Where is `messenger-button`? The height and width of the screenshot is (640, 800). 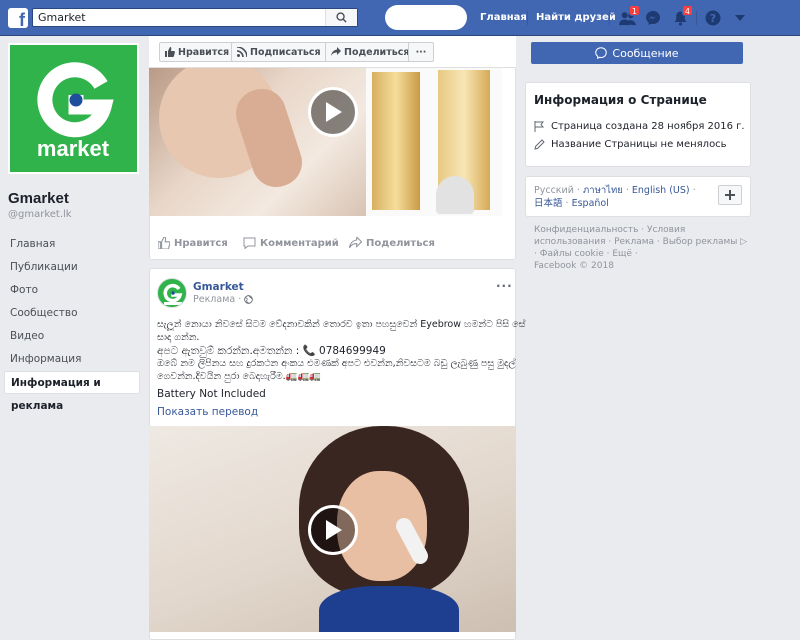
messenger-button is located at coordinates (653, 18).